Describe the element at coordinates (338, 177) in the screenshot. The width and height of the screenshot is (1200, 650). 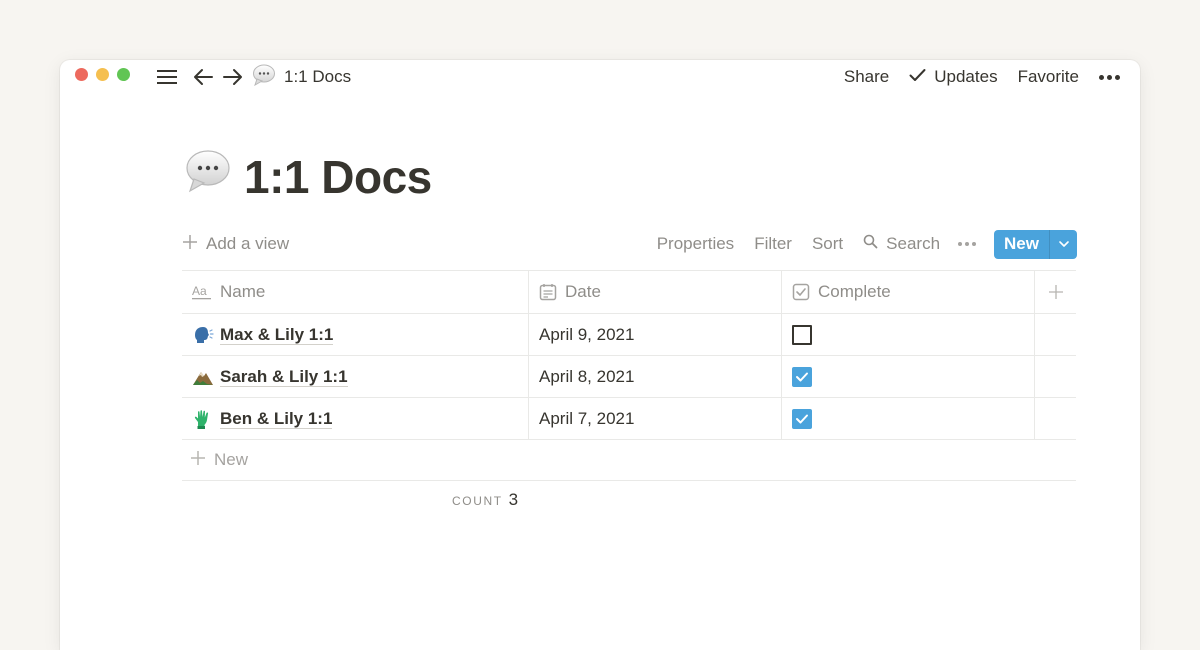
I see `page-title-text: 1:1 Docs` at that location.